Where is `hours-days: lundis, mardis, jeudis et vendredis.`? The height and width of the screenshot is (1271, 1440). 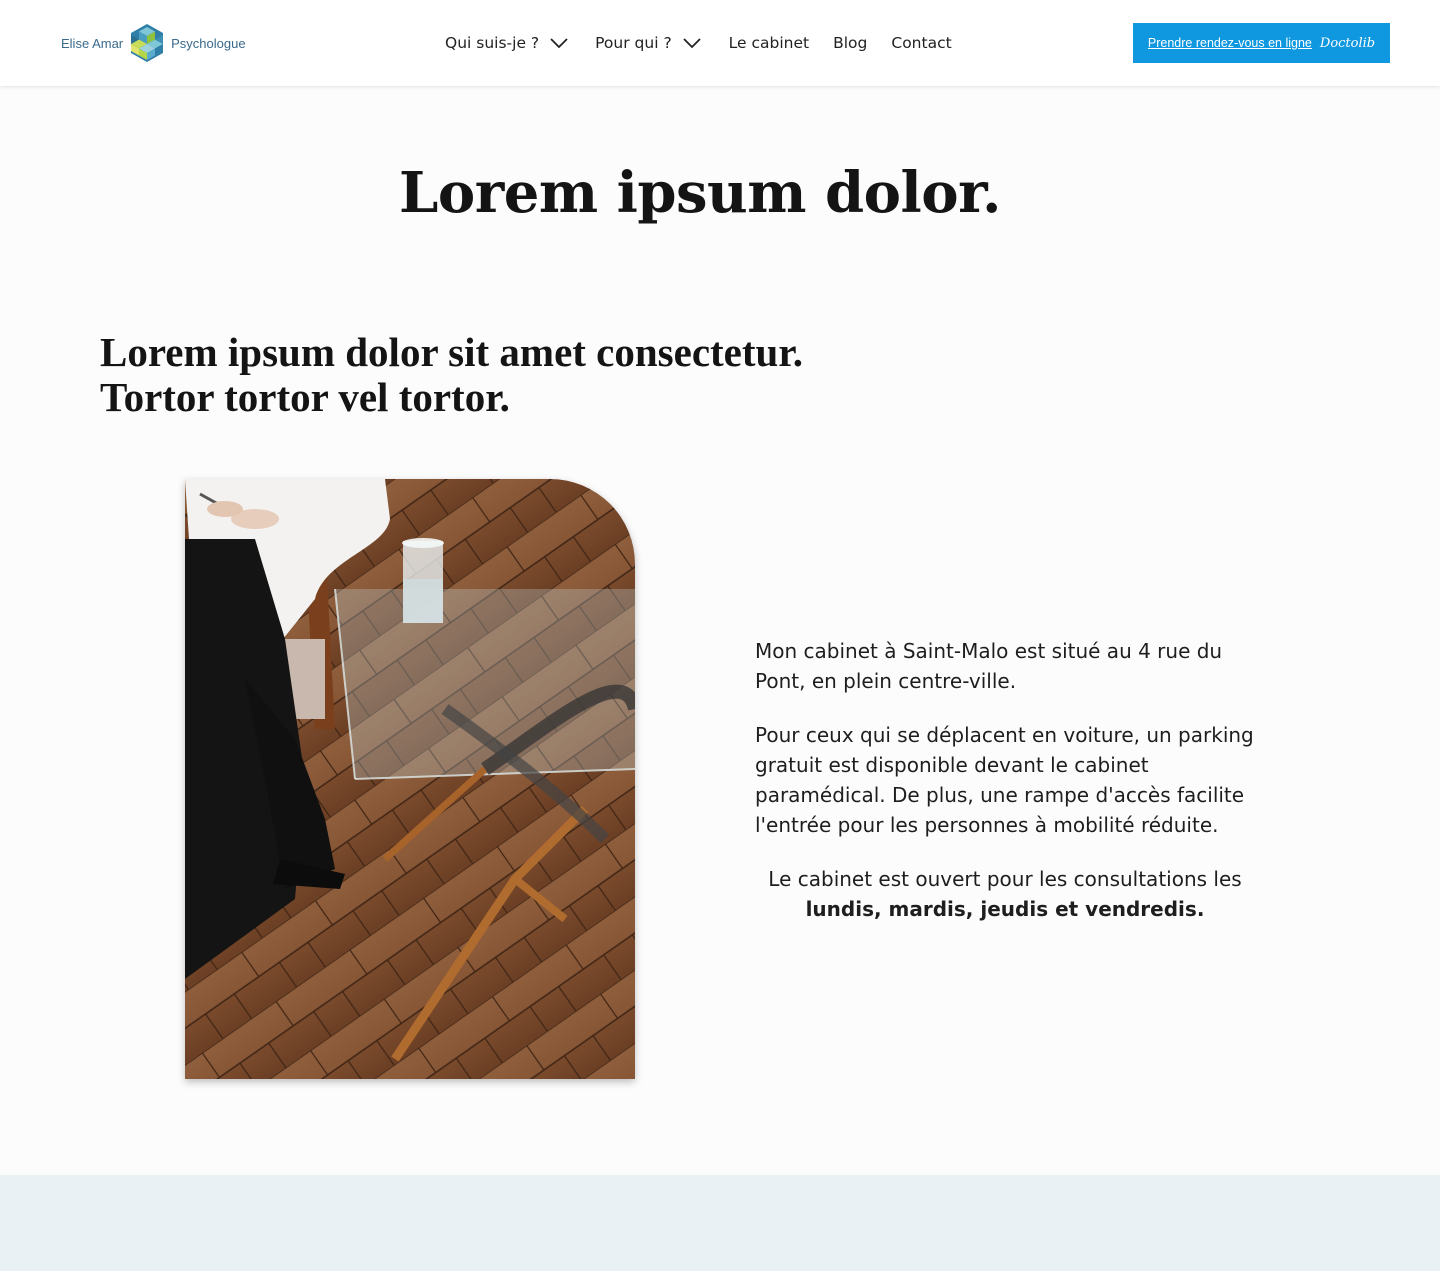 hours-days: lundis, mardis, jeudis et vendredis. is located at coordinates (1005, 909).